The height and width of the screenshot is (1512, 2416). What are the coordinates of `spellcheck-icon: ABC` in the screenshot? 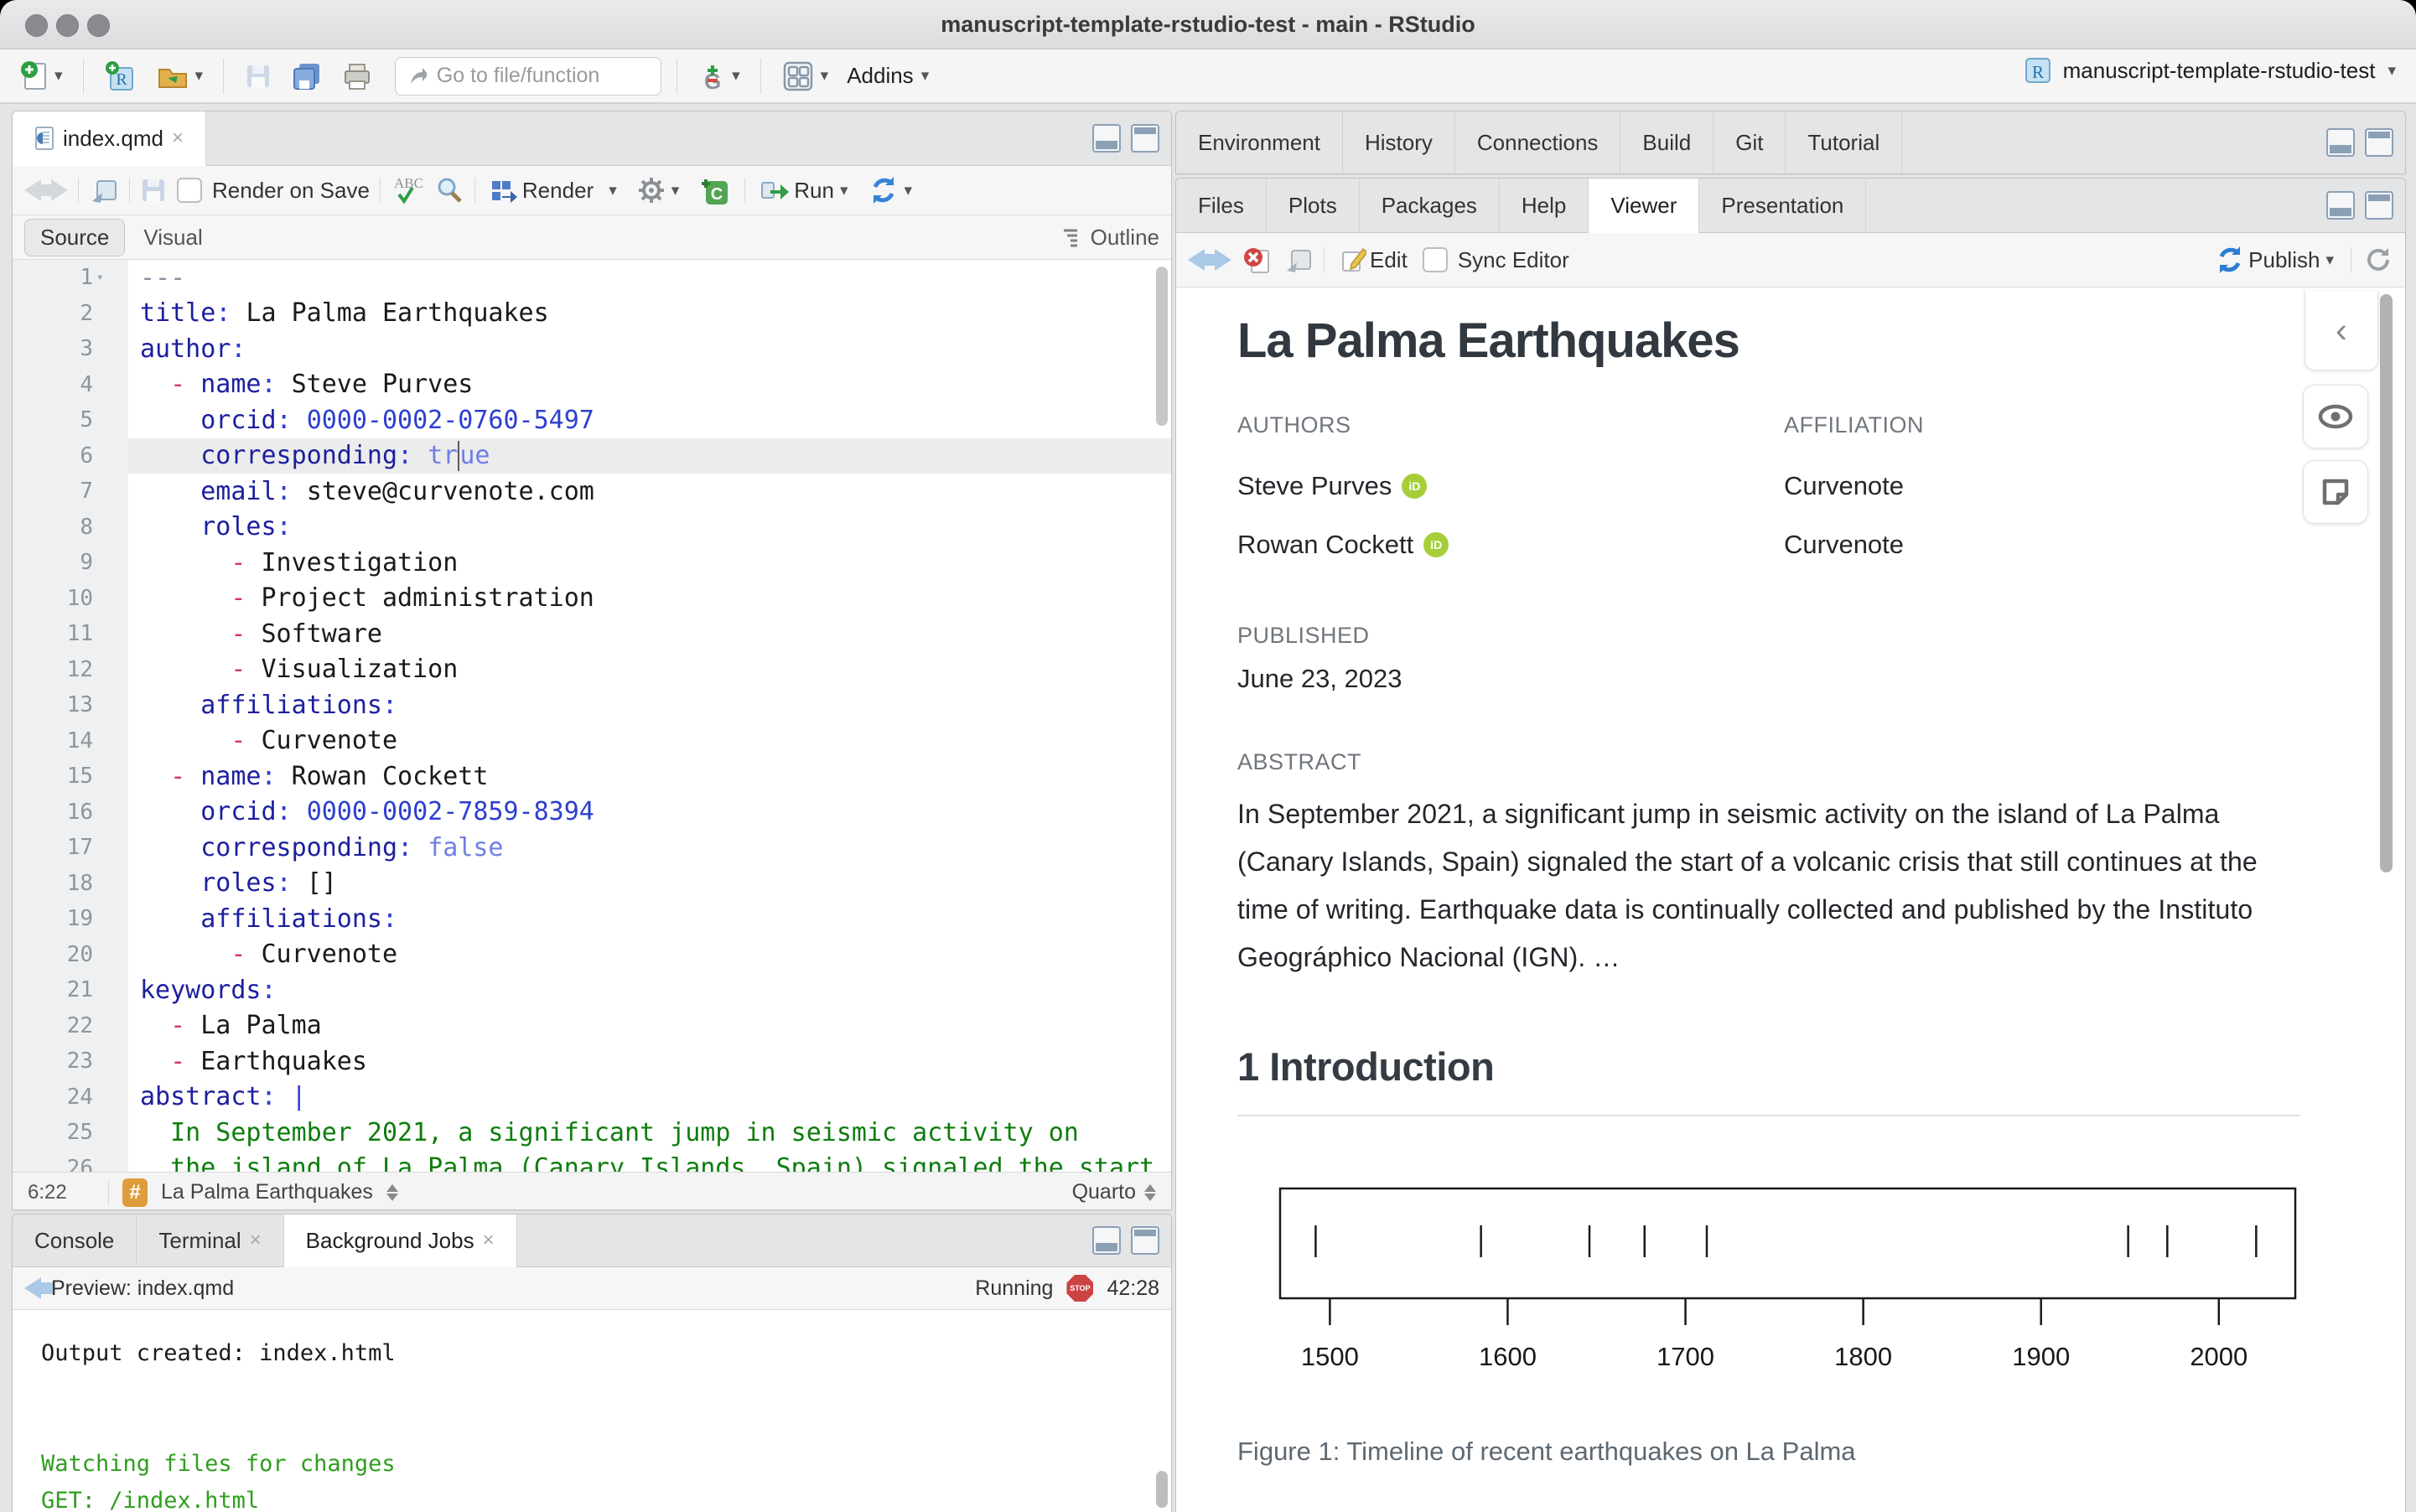 It's located at (408, 190).